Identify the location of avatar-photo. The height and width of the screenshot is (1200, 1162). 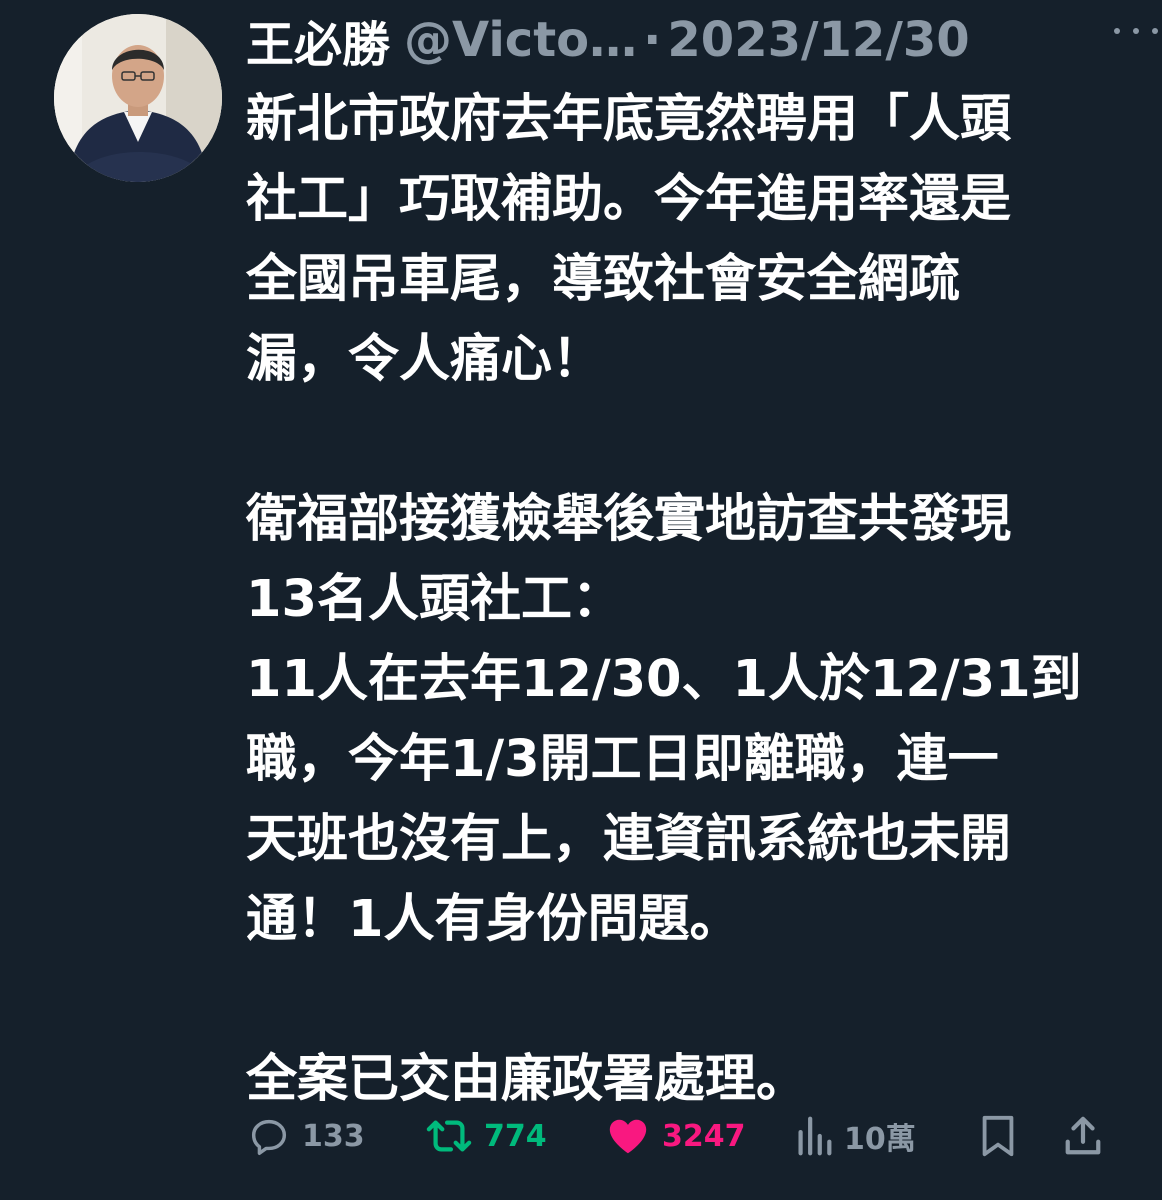
(138, 98).